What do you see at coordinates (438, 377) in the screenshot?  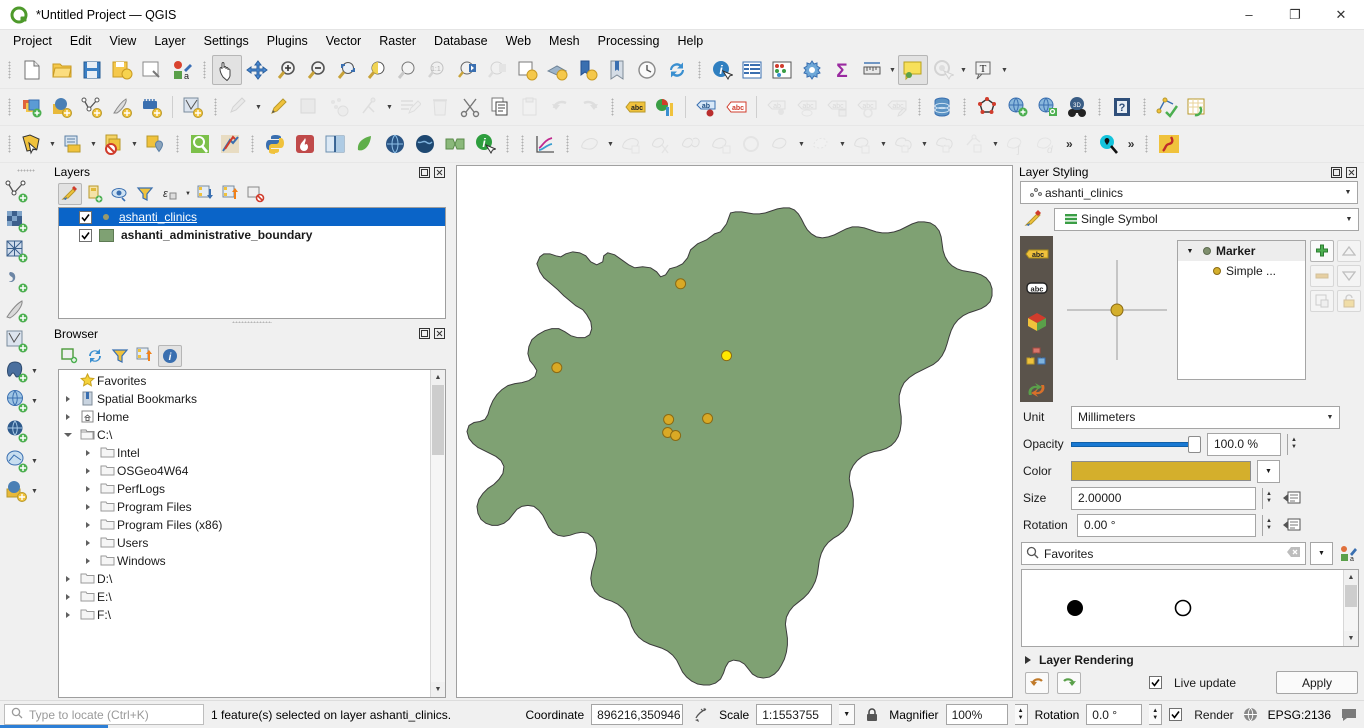 I see `scroll-up-icon: ▲` at bounding box center [438, 377].